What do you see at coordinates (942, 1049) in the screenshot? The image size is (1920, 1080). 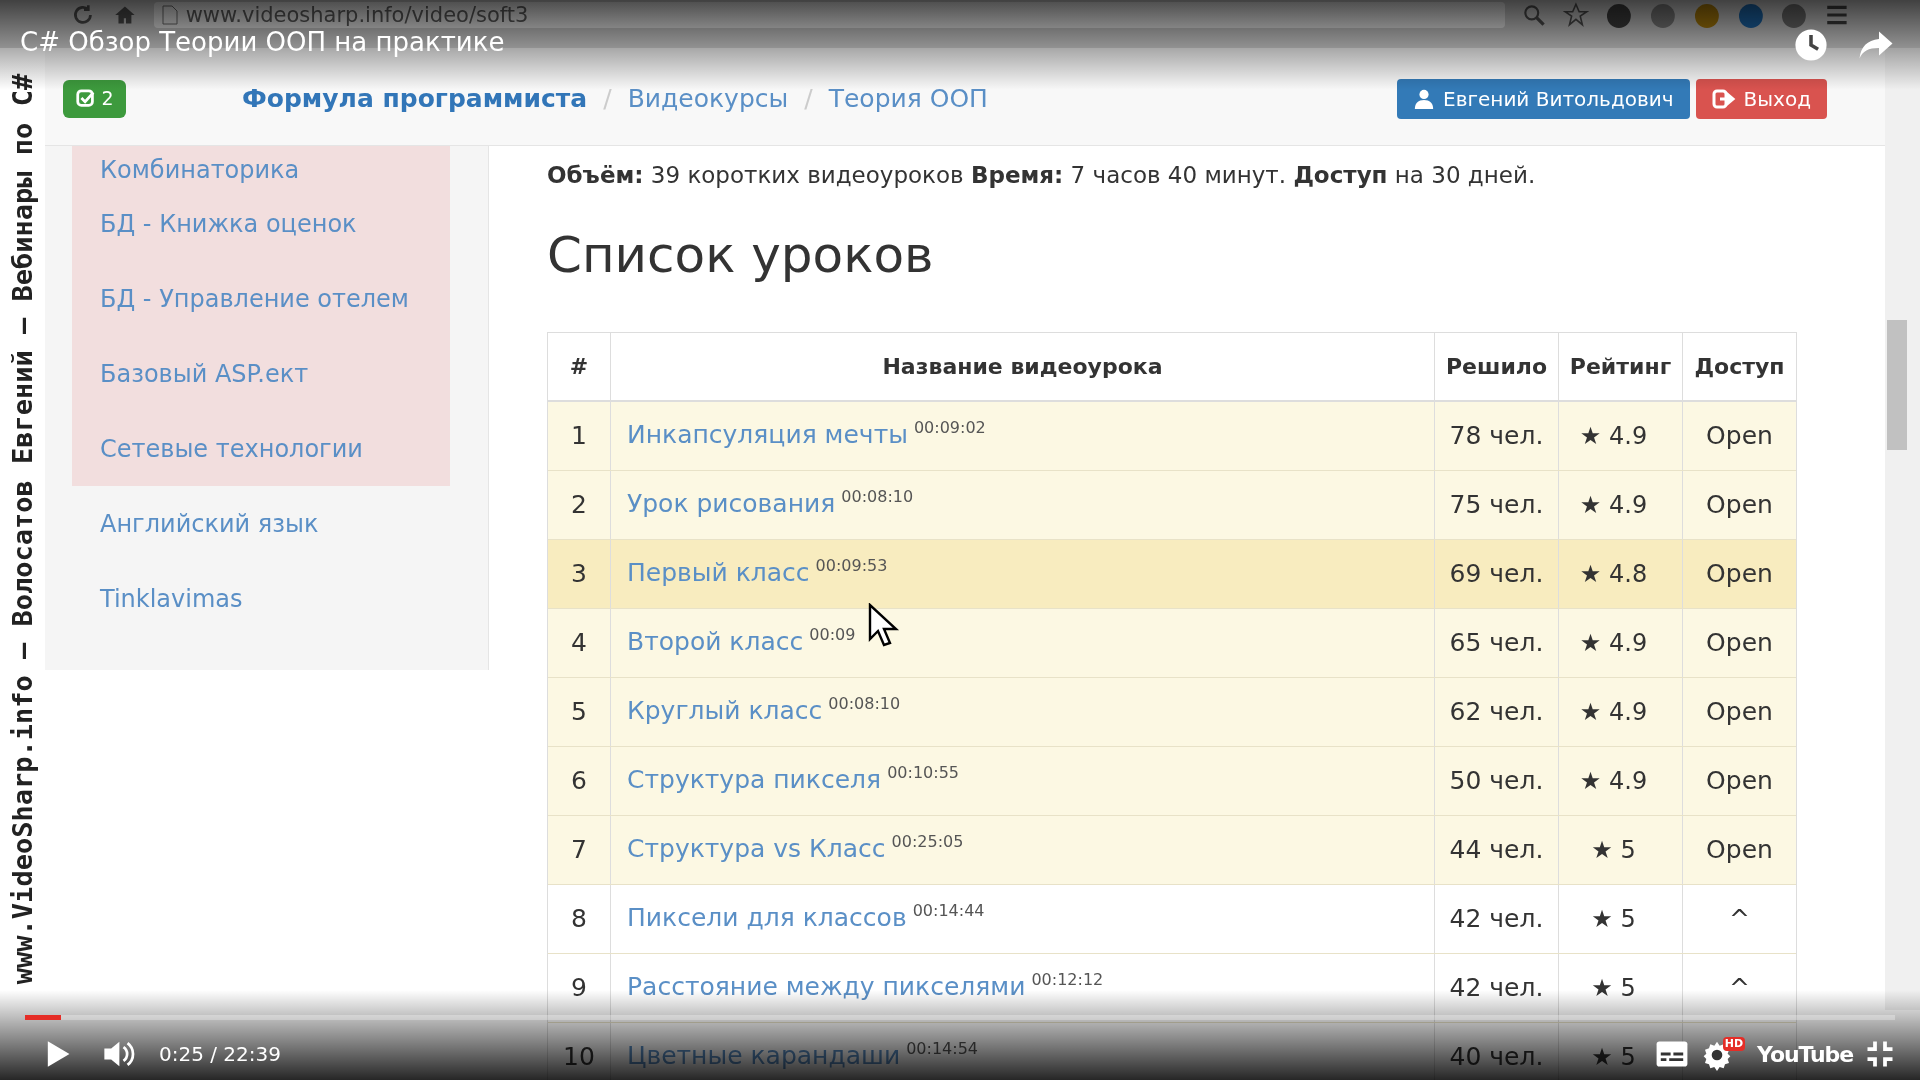 I see `lesson-duration: 00:14:54` at bounding box center [942, 1049].